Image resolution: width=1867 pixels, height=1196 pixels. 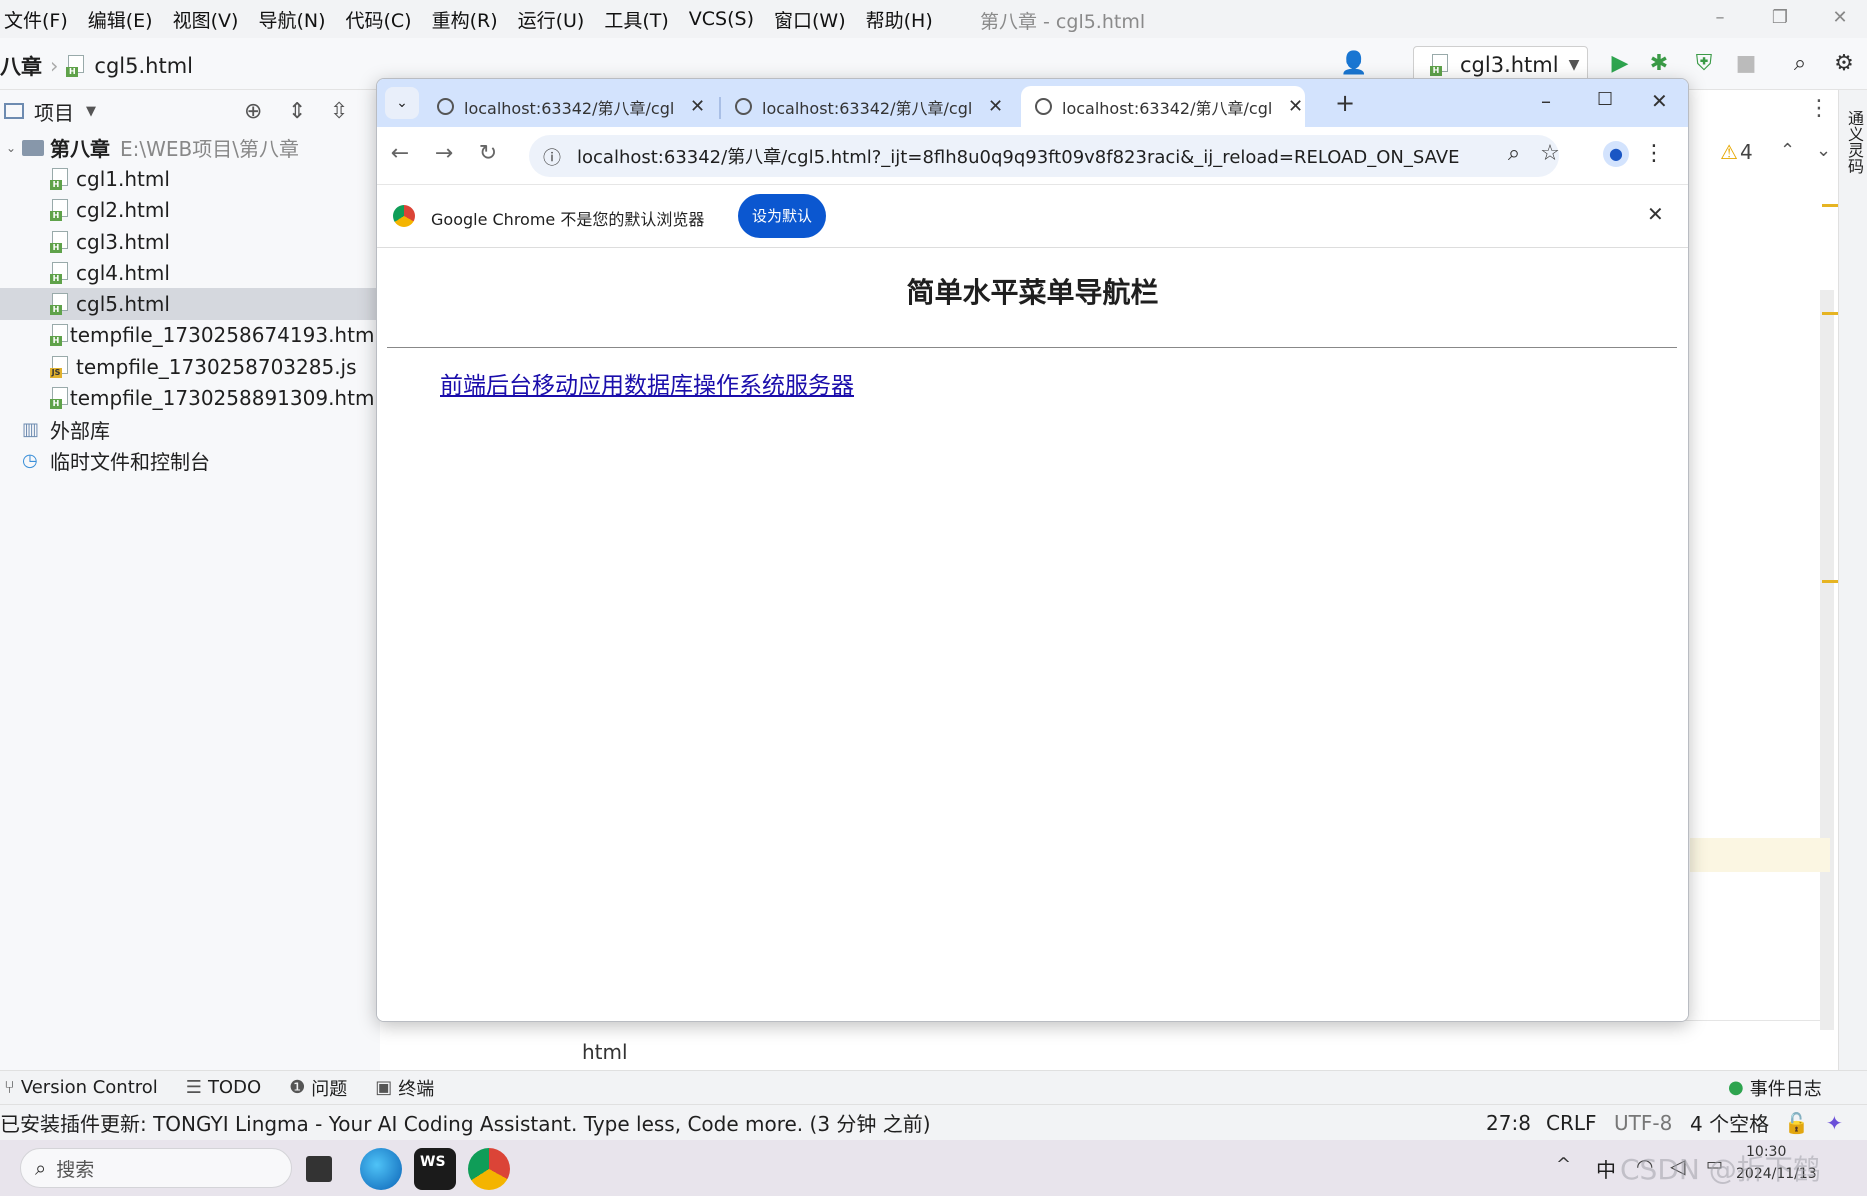 I want to click on event-log-tab: ● 事件日志, so click(x=1775, y=1088).